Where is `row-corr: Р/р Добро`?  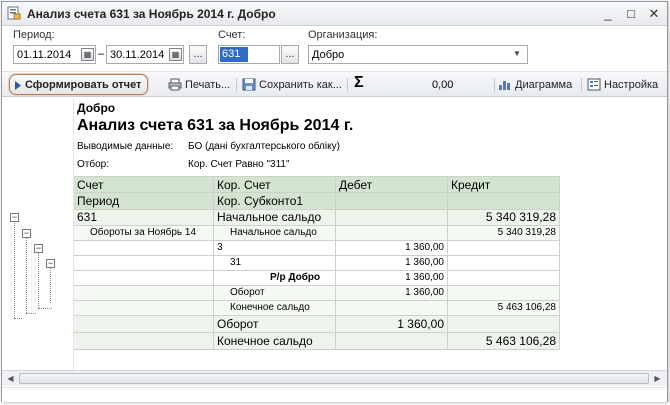
row-corr: Р/р Добро is located at coordinates (275, 278).